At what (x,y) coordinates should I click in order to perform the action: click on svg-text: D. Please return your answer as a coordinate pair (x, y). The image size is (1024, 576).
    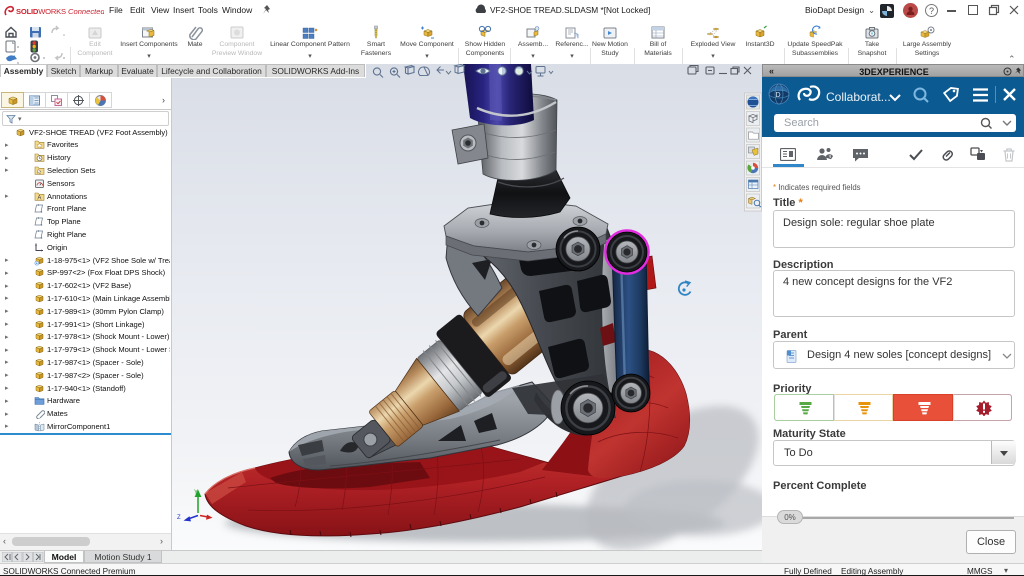
    Looking at the image, I should click on (778, 95).